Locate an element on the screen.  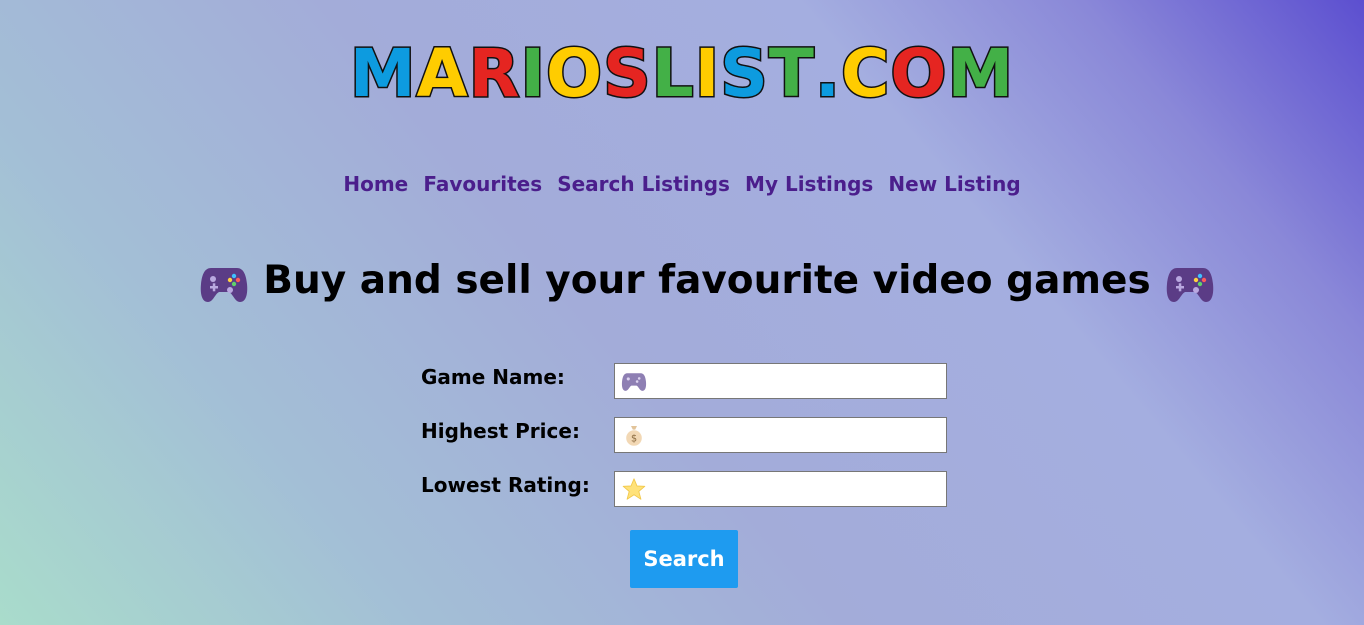
highest-price-input is located at coordinates (798, 435).